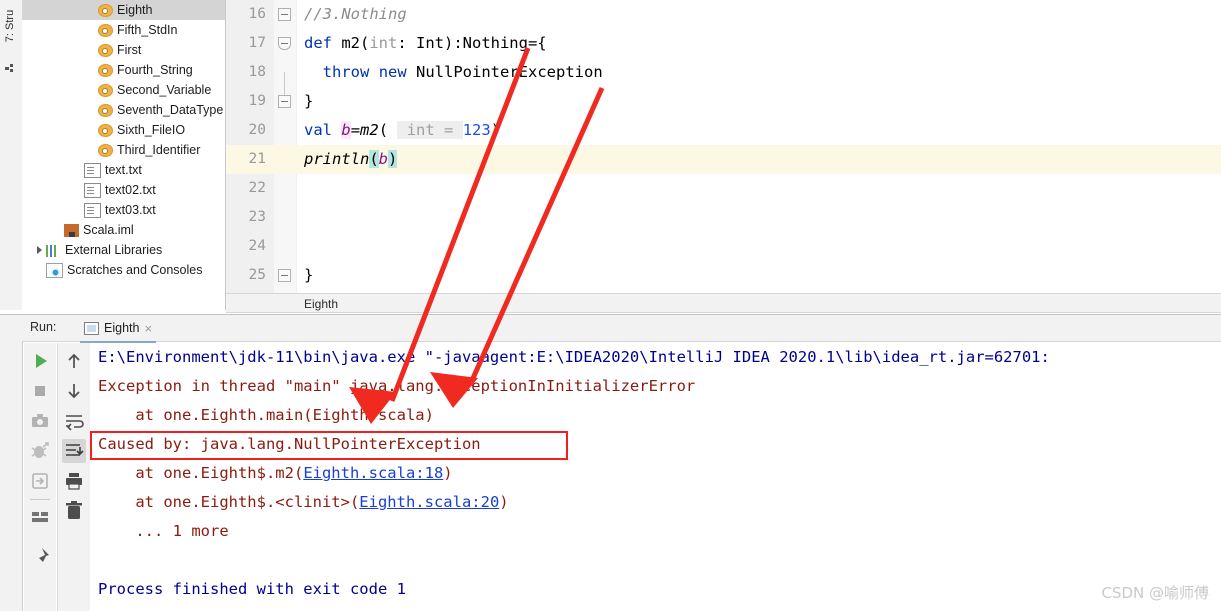 The width and height of the screenshot is (1221, 611). What do you see at coordinates (74, 391) in the screenshot?
I see `down-button` at bounding box center [74, 391].